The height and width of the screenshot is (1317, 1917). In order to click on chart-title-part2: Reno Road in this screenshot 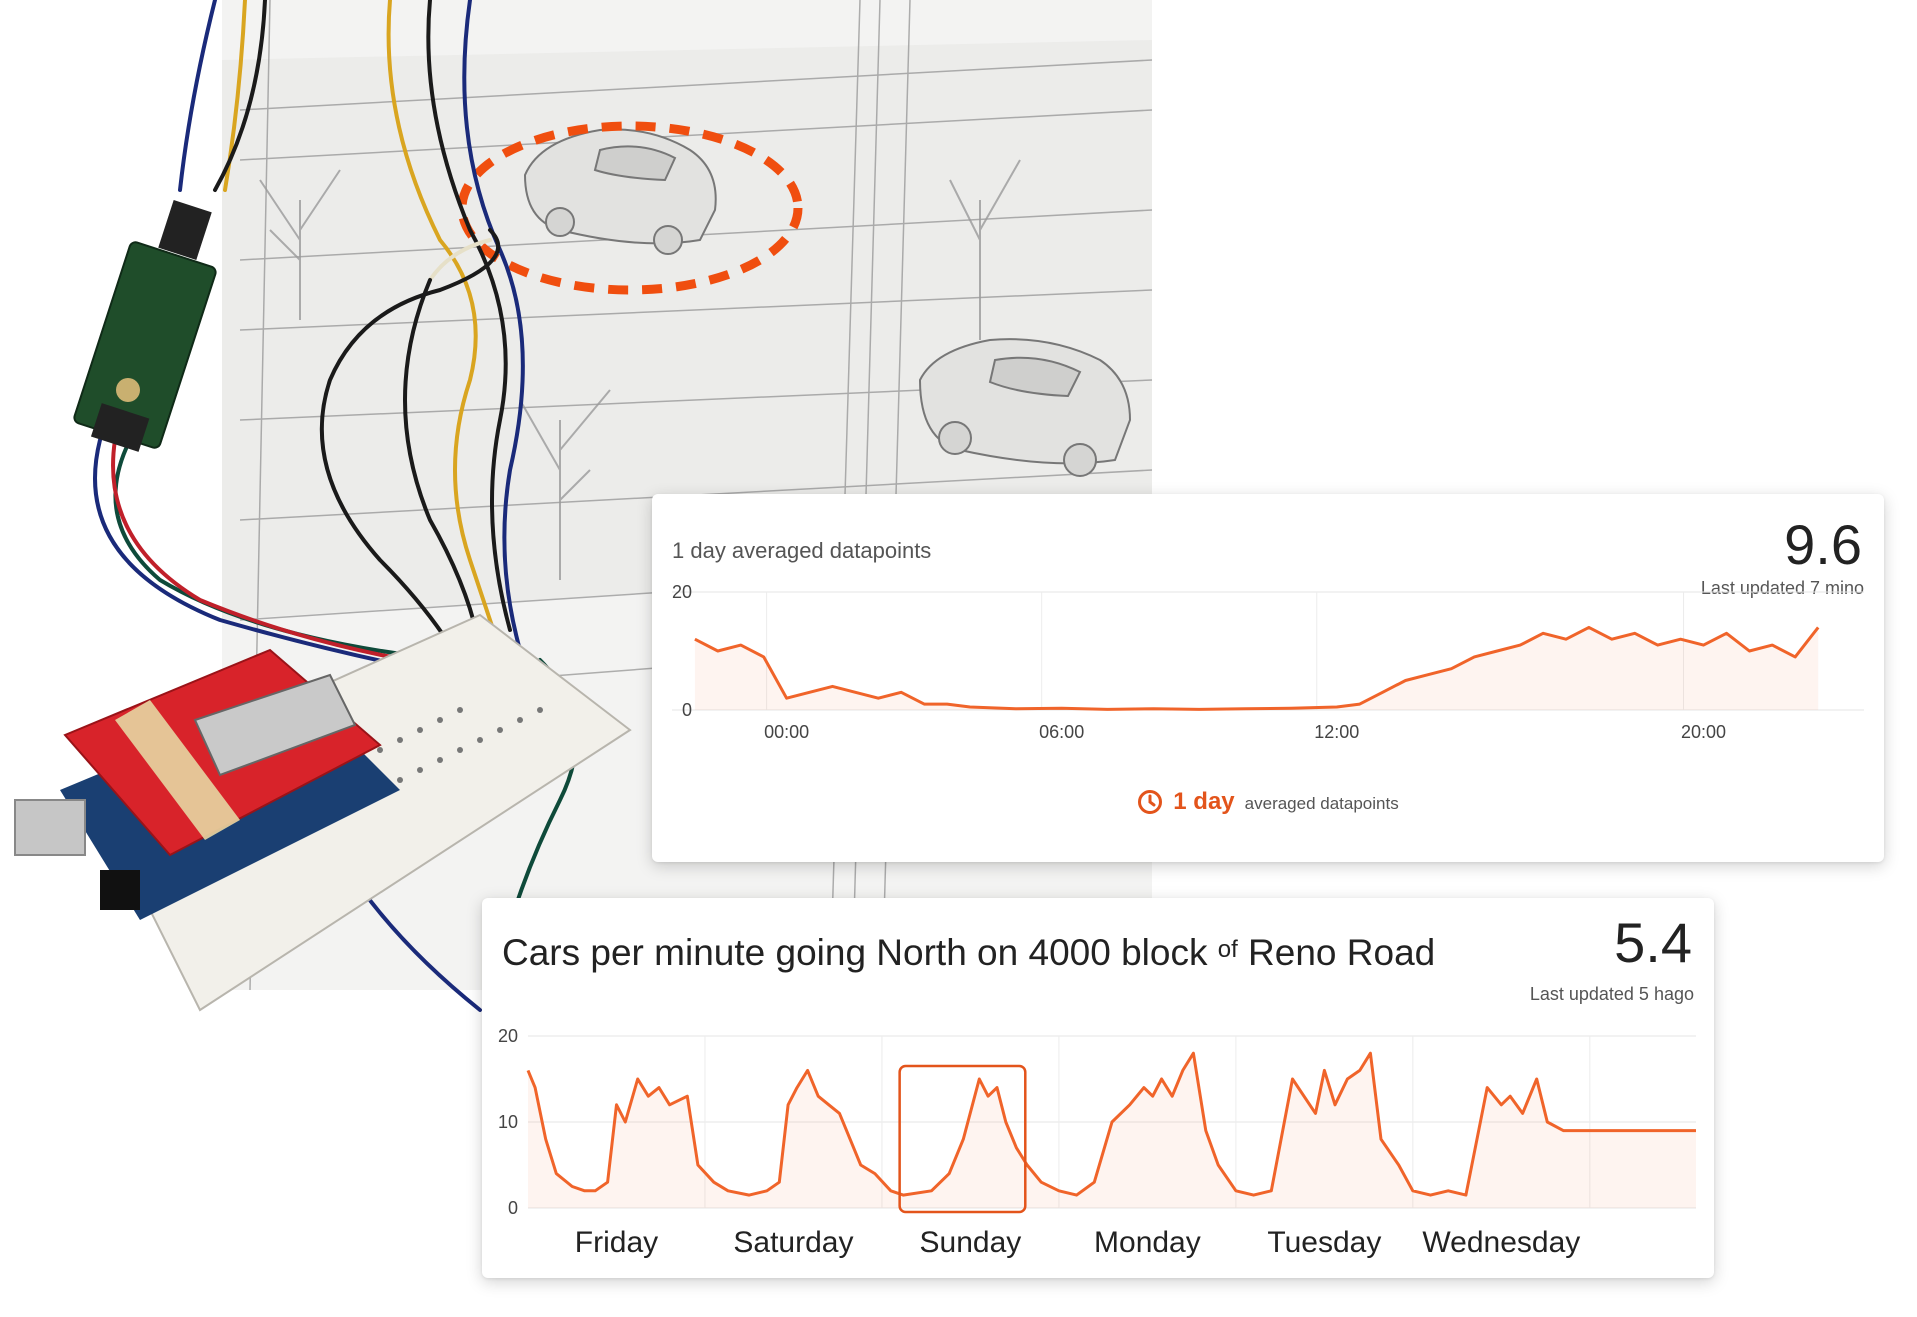, I will do `click(1342, 952)`.